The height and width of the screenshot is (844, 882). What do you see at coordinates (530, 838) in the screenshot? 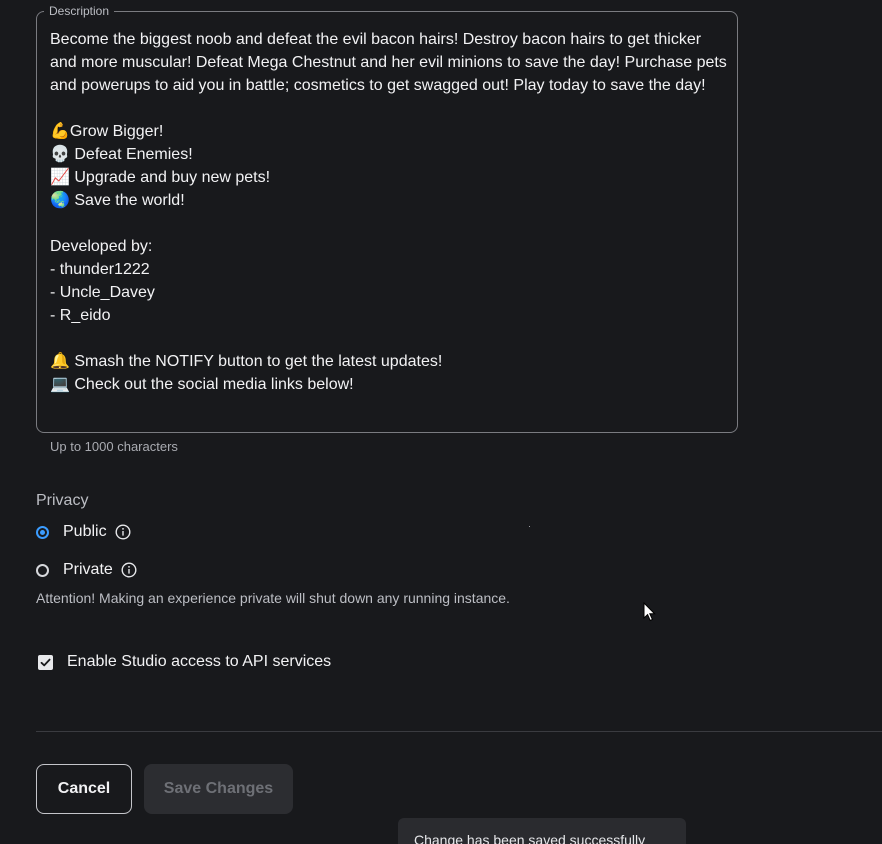
I see `toast-message: Change has been saved successfully` at bounding box center [530, 838].